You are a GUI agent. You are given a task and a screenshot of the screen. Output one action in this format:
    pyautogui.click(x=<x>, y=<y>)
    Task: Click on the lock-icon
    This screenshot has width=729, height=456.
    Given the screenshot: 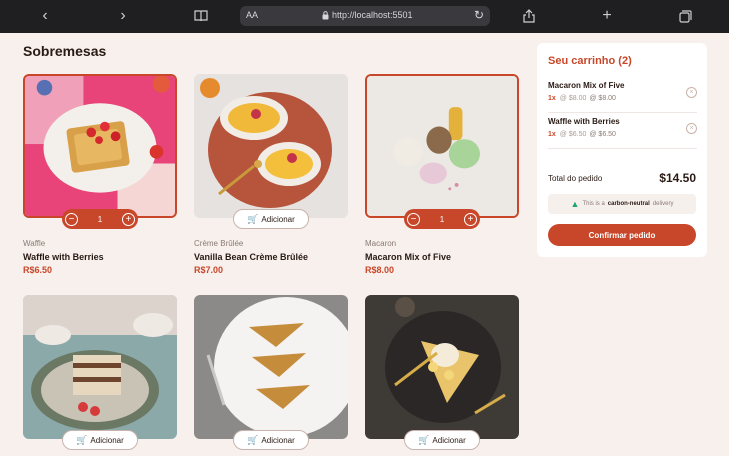 What is the action you would take?
    pyautogui.click(x=325, y=15)
    